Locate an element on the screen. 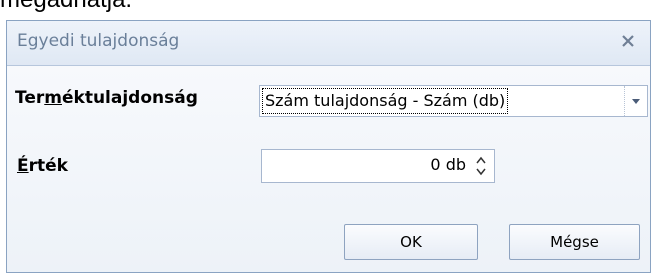  close-icon is located at coordinates (628, 41).